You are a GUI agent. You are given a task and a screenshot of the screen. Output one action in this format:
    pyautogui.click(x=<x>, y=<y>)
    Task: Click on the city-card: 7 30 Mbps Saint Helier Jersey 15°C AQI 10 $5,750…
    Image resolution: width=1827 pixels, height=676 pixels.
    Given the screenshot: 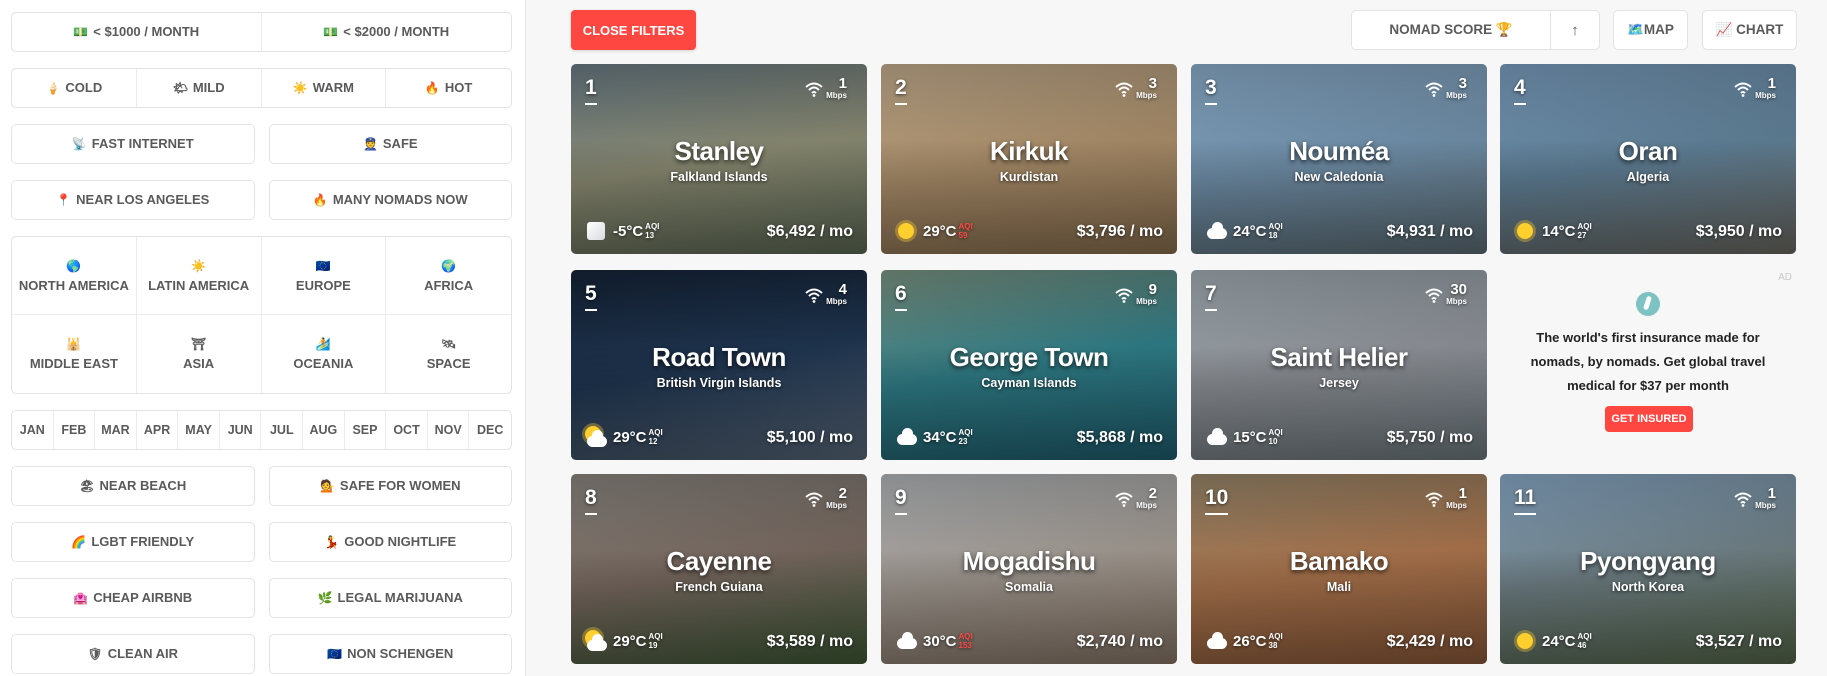 What is the action you would take?
    pyautogui.click(x=1339, y=365)
    